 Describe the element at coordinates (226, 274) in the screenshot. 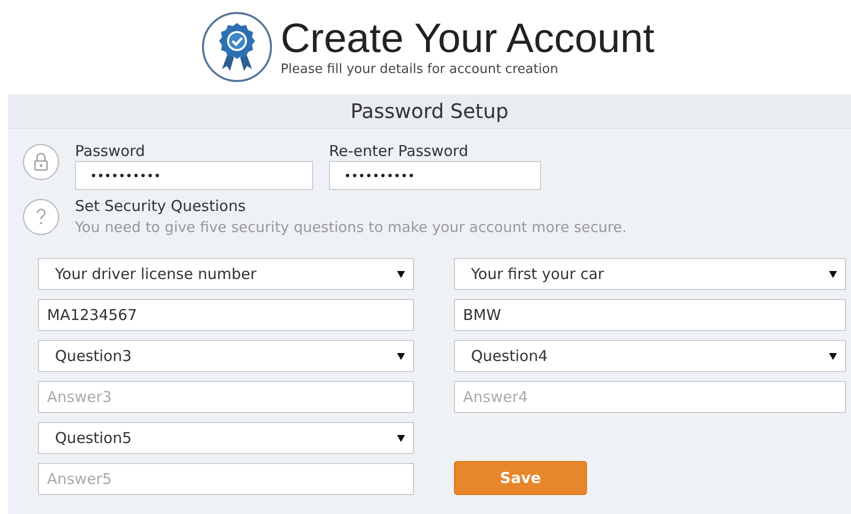

I see `question-dropdown: Your driver license number` at that location.